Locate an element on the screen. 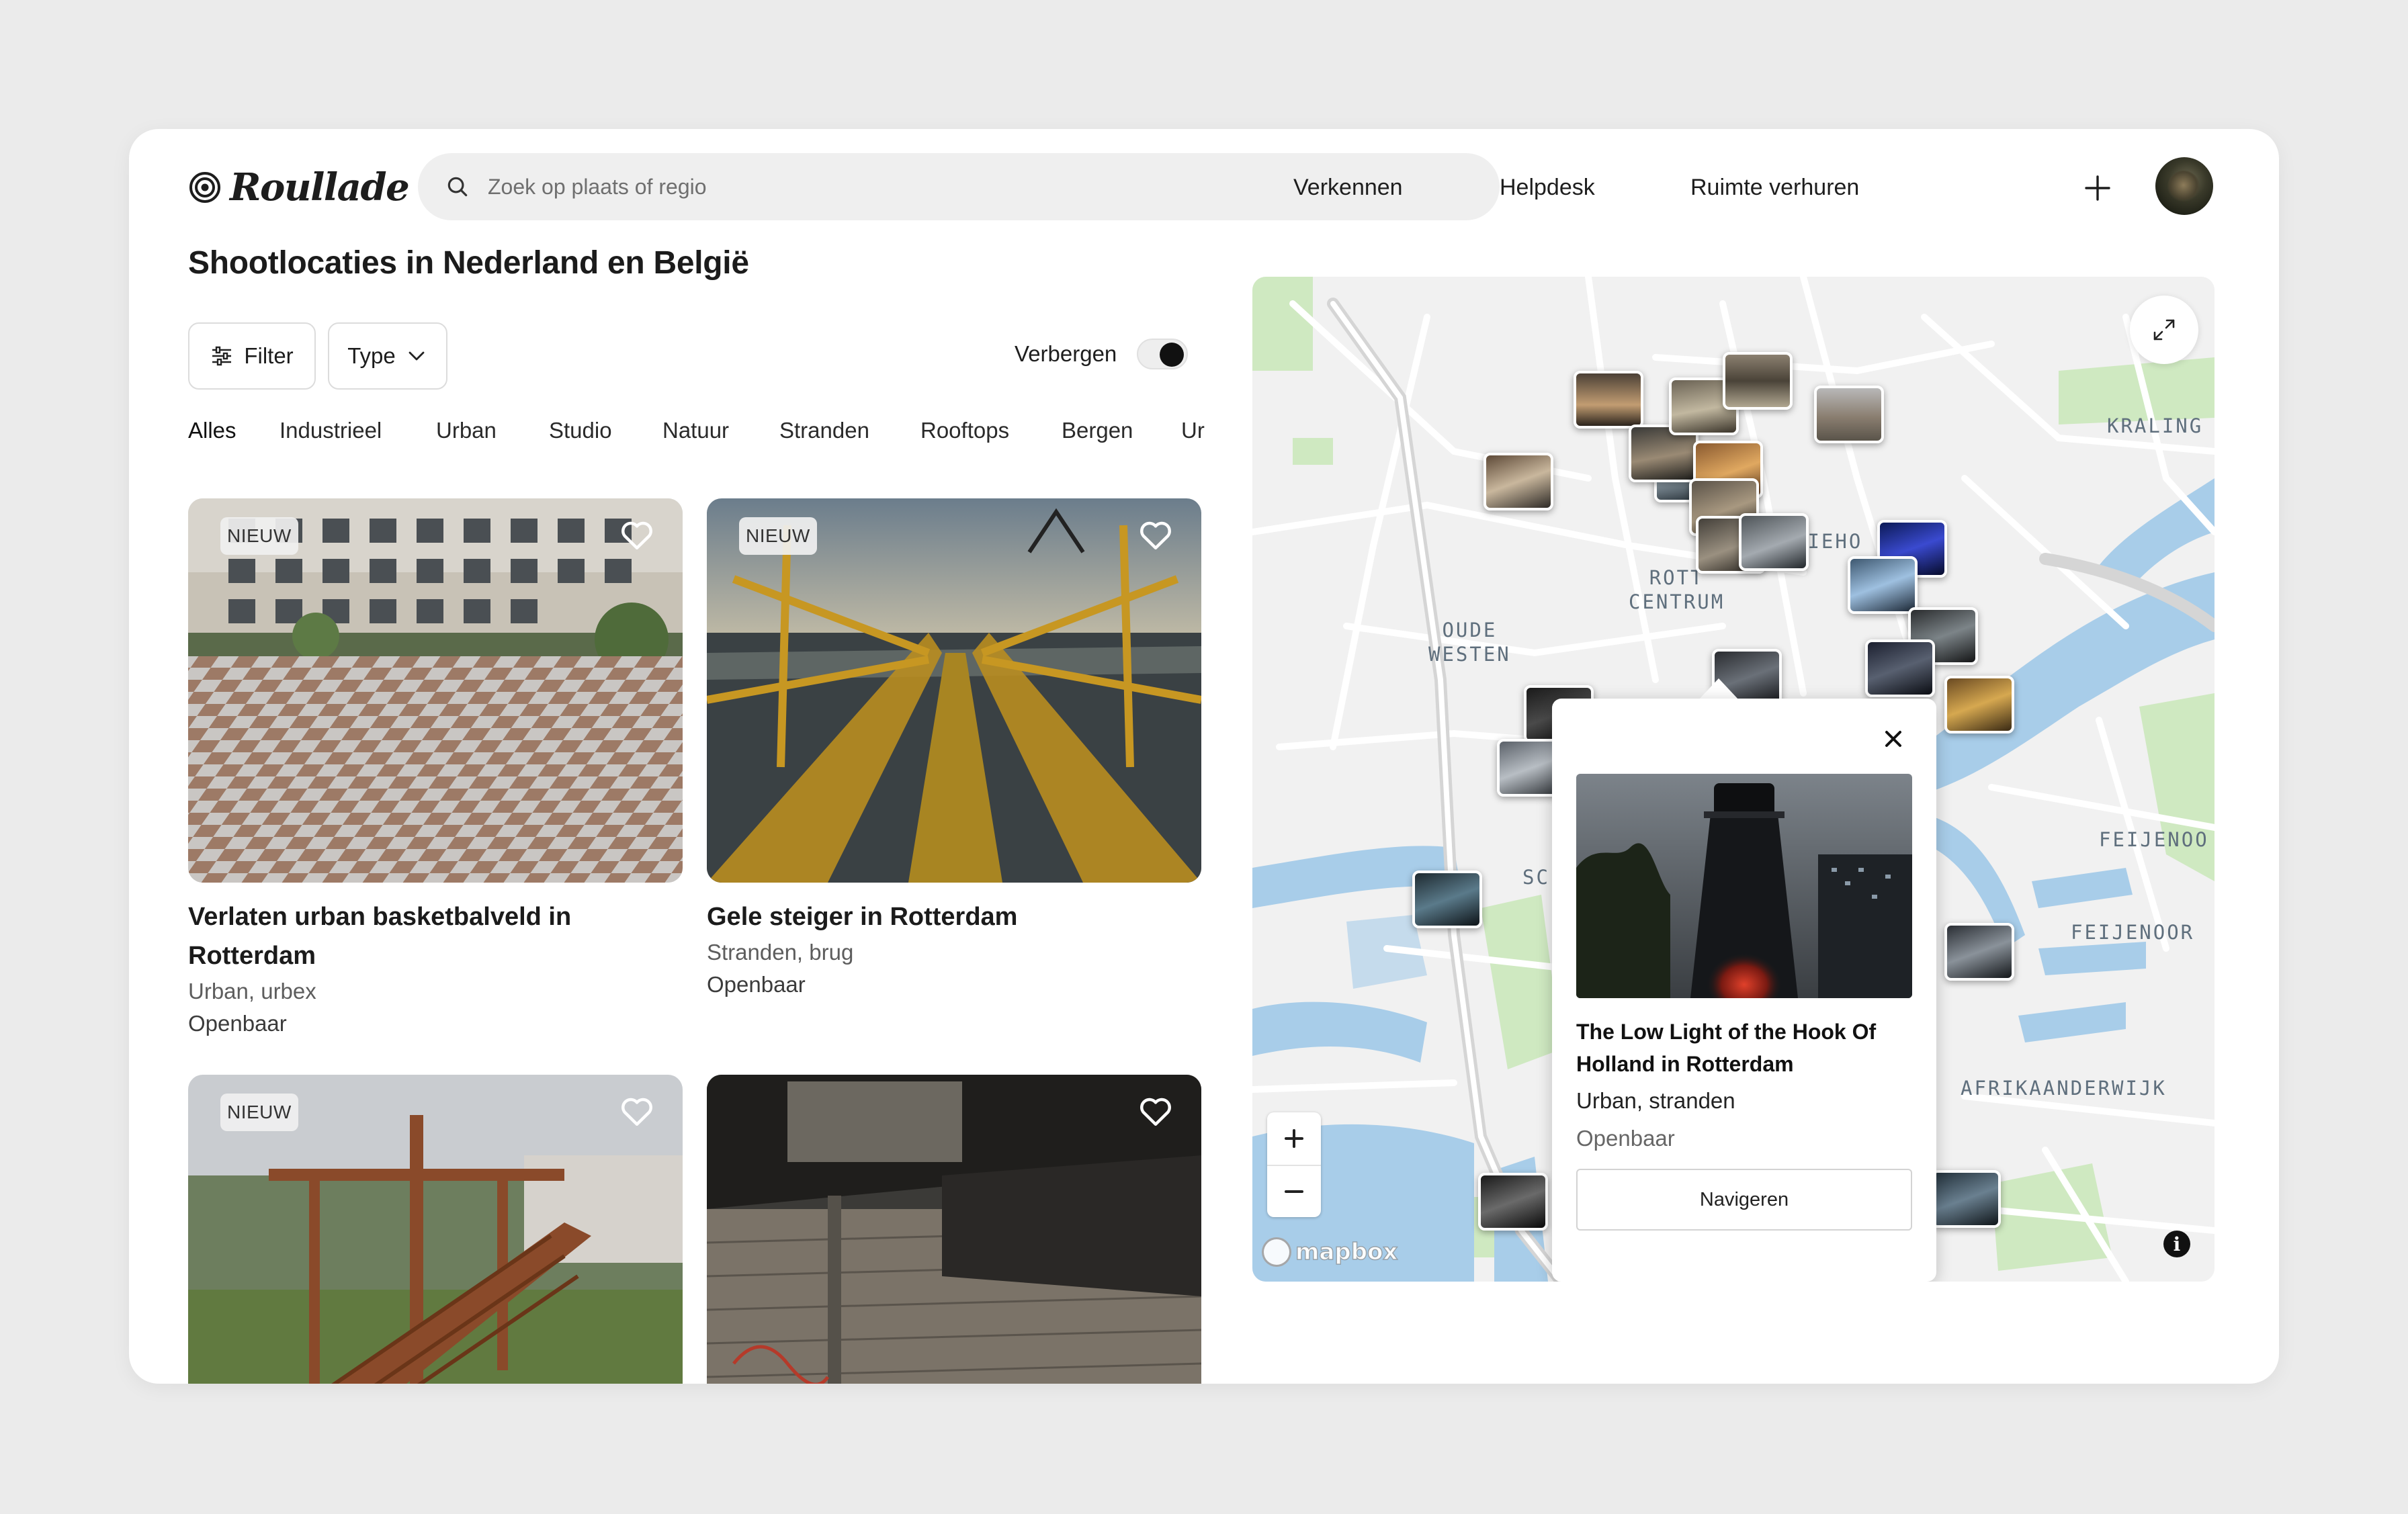 The image size is (2408, 1514). search-input is located at coordinates (958, 186).